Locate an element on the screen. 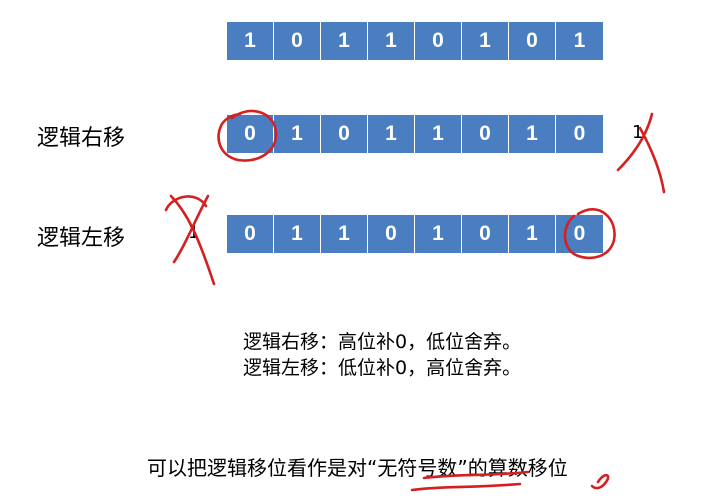 The image size is (719, 499). summary-sentence: 可以把逻辑移位看作是对“无符号数”的算数移位 is located at coordinates (357, 466).